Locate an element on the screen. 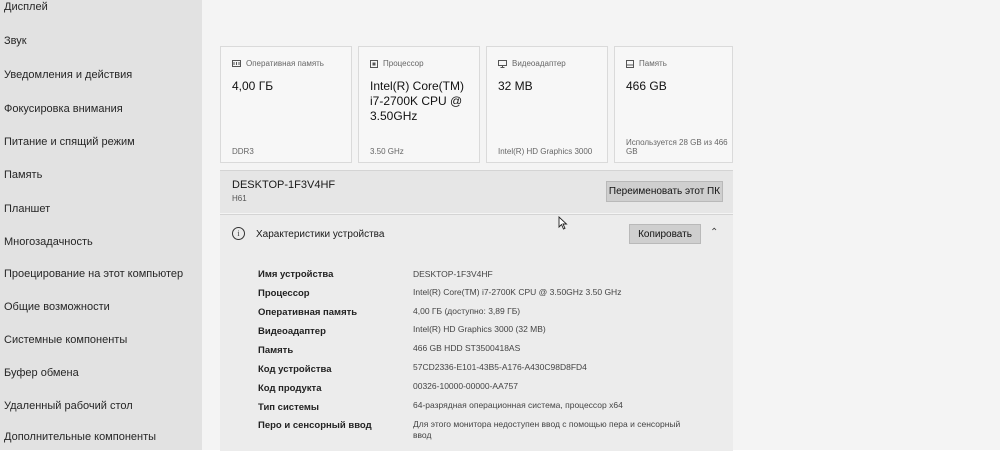  display-icon is located at coordinates (502, 63).